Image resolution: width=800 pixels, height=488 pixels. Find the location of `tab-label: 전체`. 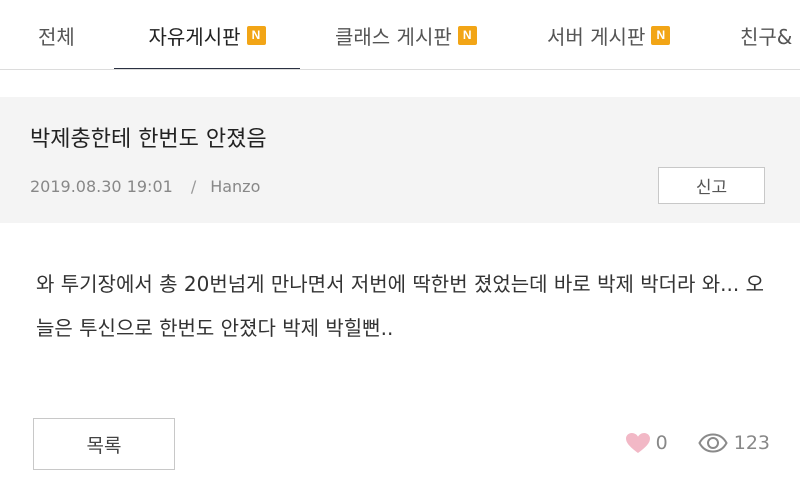

tab-label: 전체 is located at coordinates (56, 36).